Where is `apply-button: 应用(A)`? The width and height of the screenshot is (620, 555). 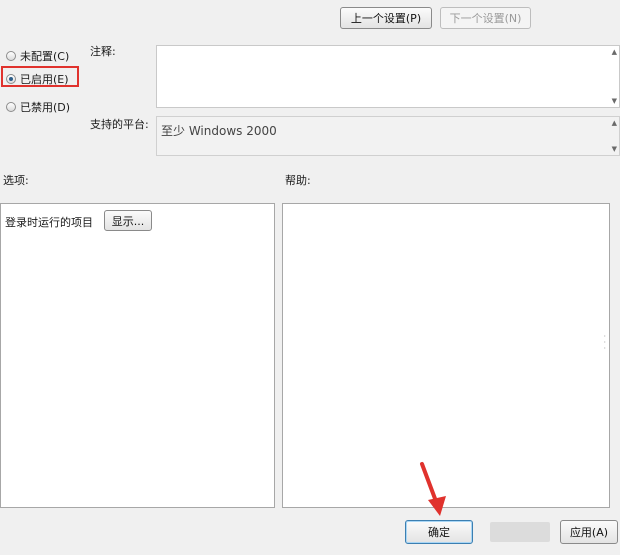 apply-button: 应用(A) is located at coordinates (589, 532).